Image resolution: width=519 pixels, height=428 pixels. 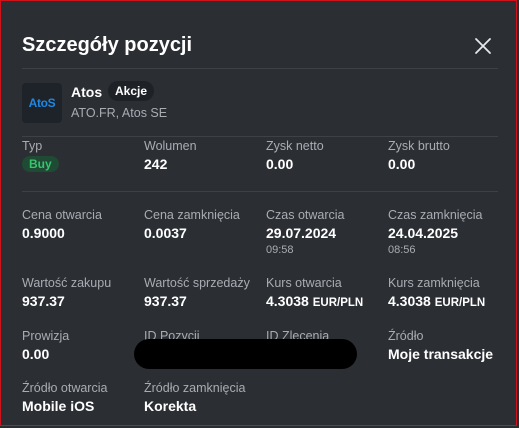 I want to click on field-label: Typ, so click(x=32, y=146).